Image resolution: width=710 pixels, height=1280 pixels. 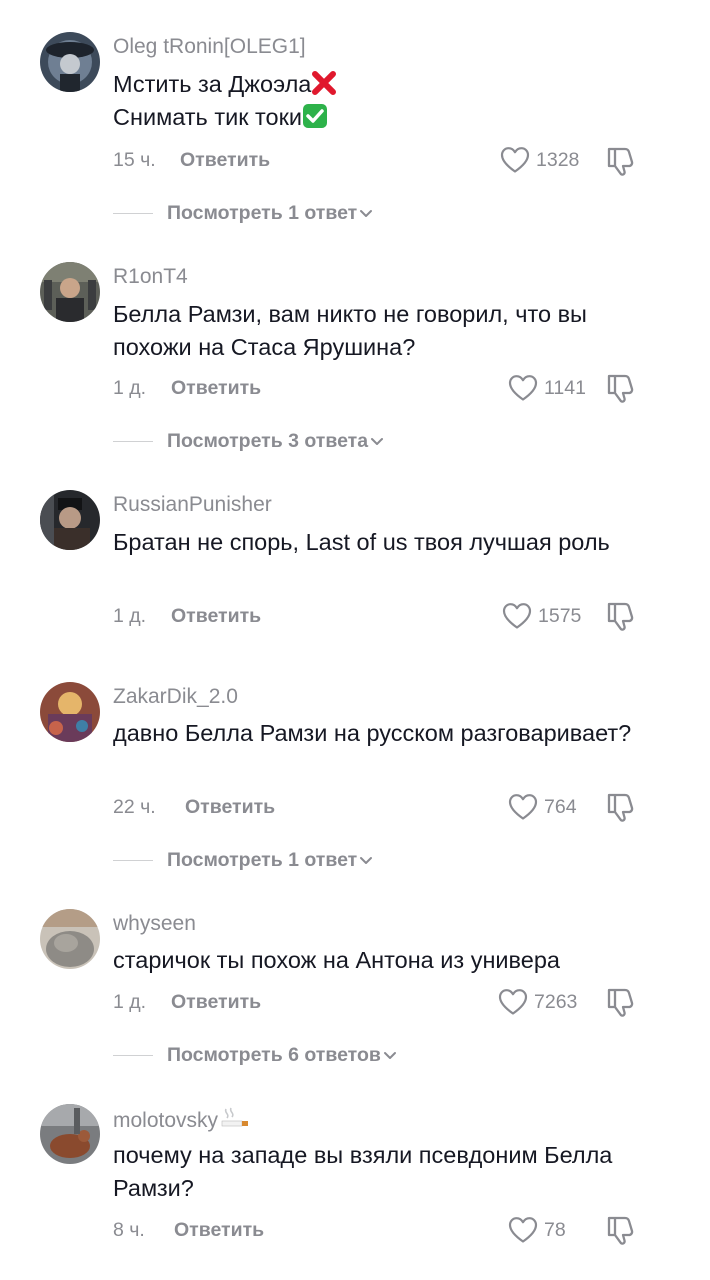 What do you see at coordinates (212, 84) in the screenshot?
I see `comment-text-line: Мстить за Джоэла` at bounding box center [212, 84].